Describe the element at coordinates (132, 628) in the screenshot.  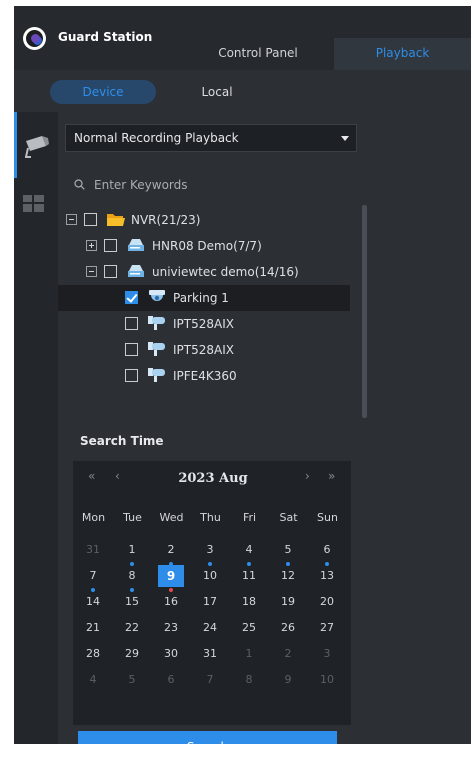
I see `calendar-day: 22` at that location.